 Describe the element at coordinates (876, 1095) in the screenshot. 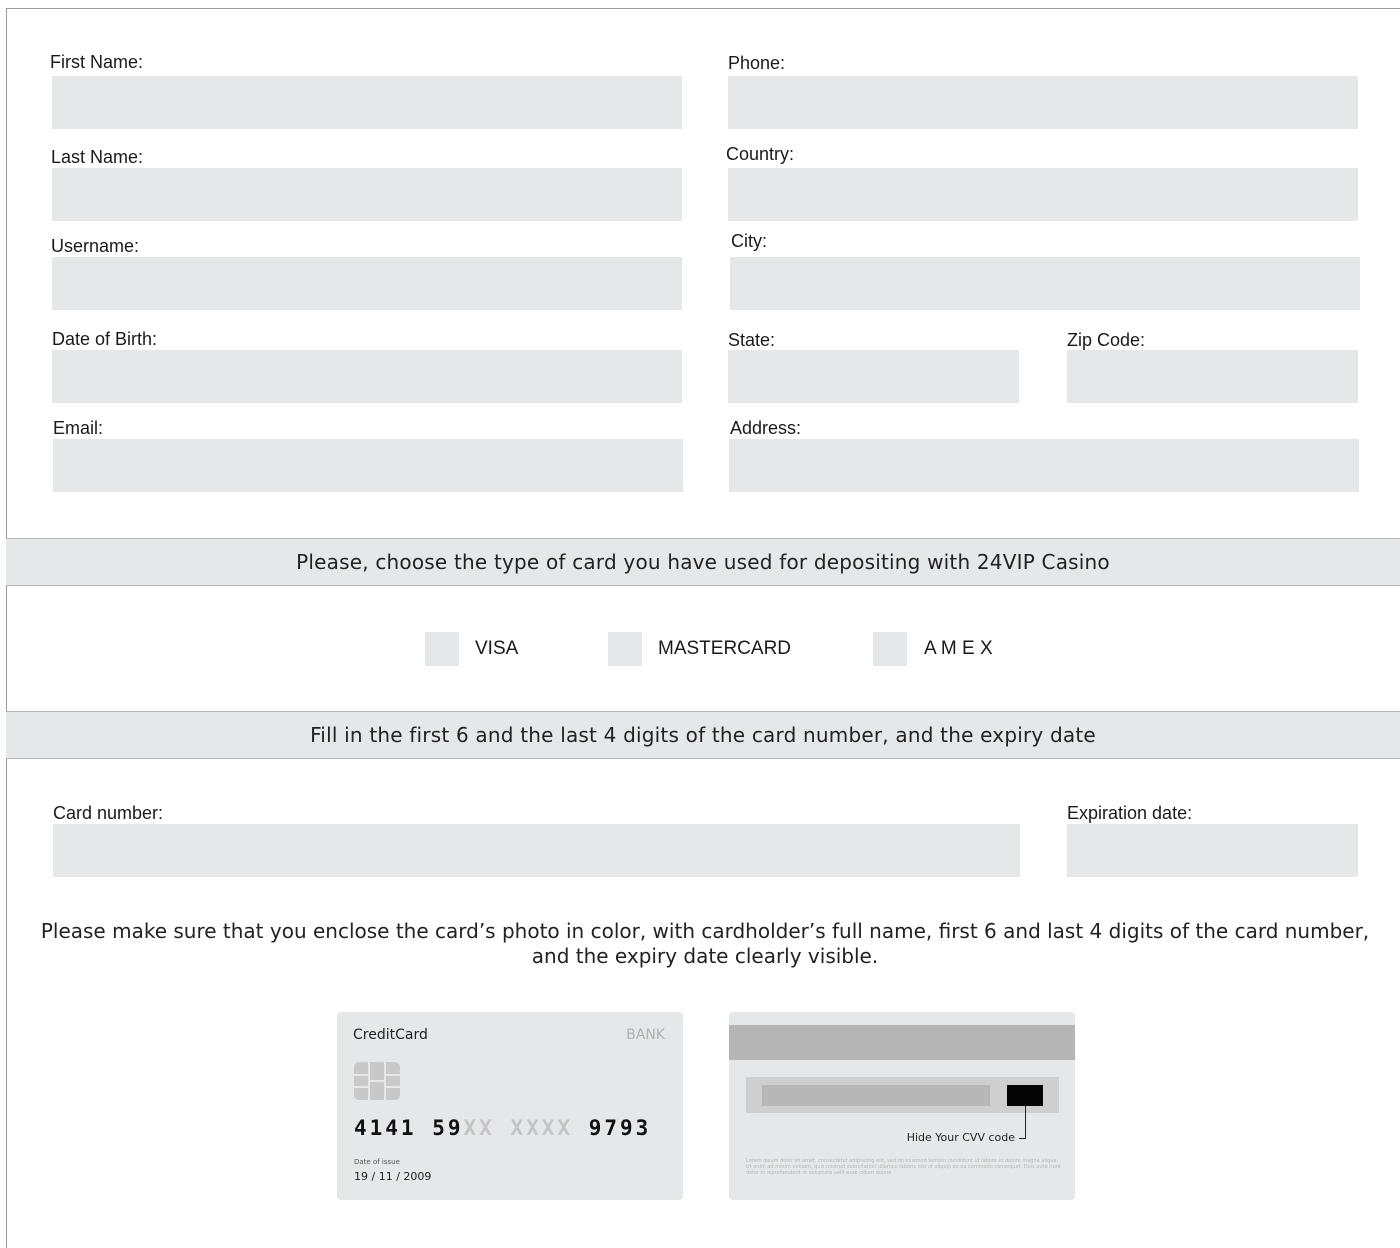

I see `signature-strip` at that location.